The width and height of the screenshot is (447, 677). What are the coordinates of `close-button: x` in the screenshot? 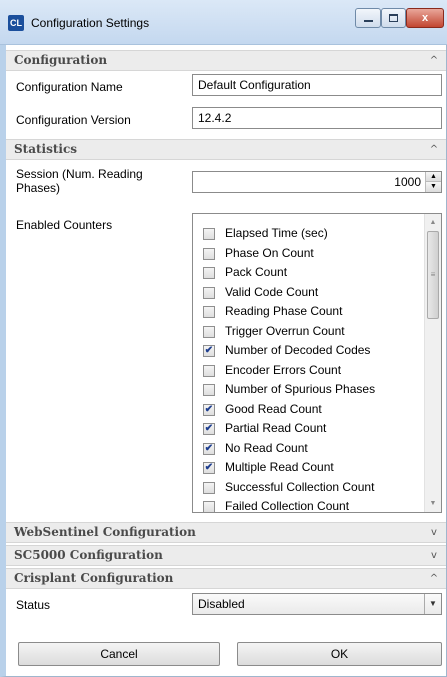 It's located at (425, 18).